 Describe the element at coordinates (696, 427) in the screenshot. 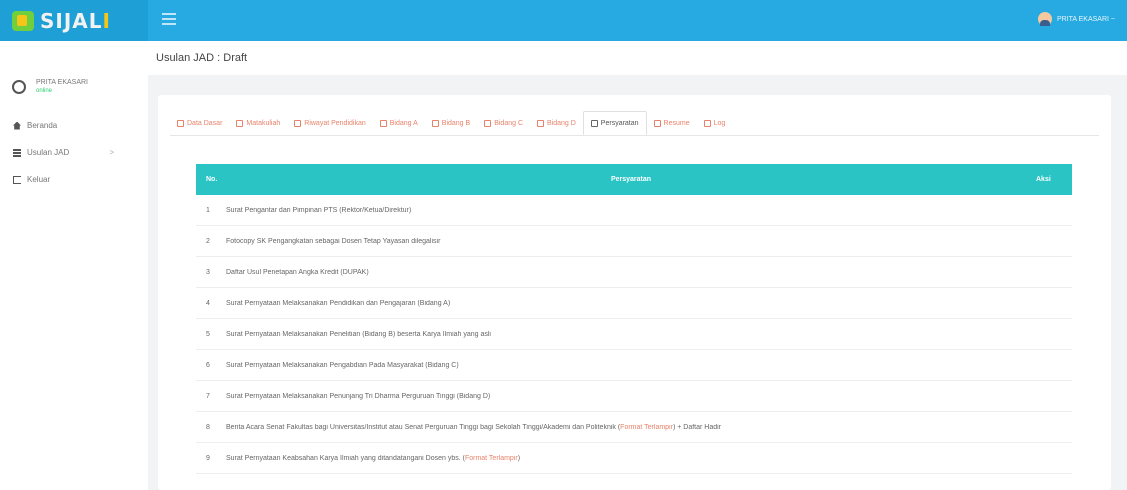

I see `requirement-text-suffix: ) + Daftar Hadir` at that location.